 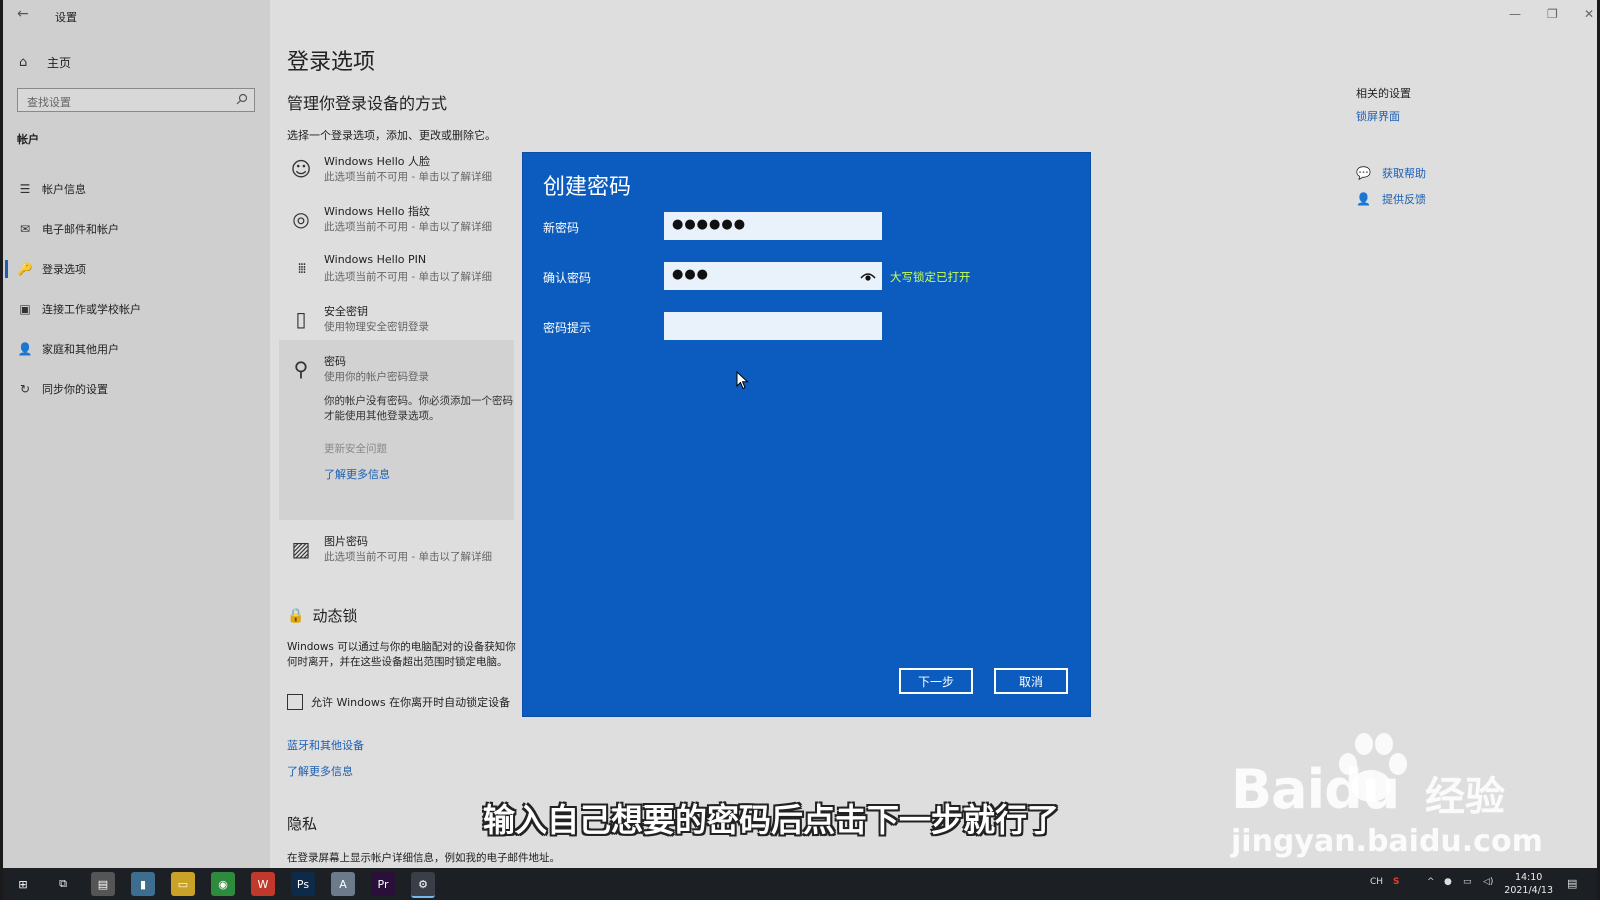 What do you see at coordinates (1383, 93) in the screenshot?
I see `related-title: 相关的设置` at bounding box center [1383, 93].